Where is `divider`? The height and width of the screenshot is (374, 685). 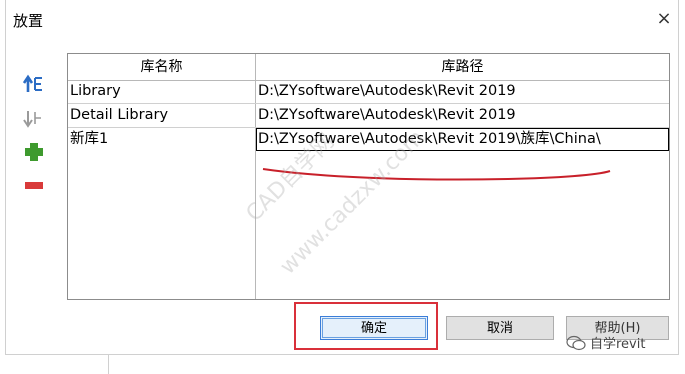
divider is located at coordinates (108, 364).